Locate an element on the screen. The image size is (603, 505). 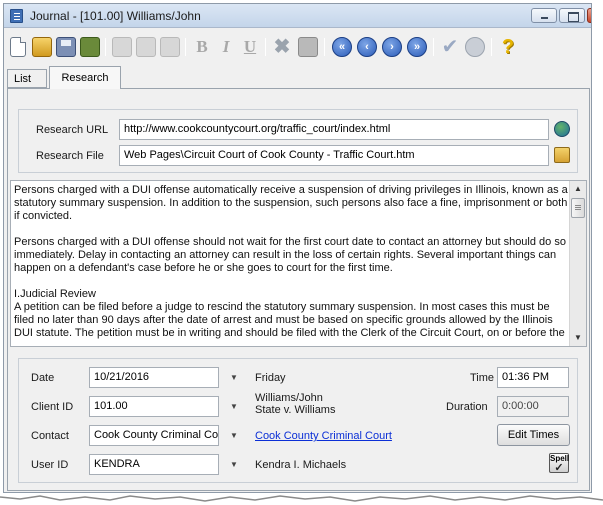
attach-icon is located at coordinates (308, 47).